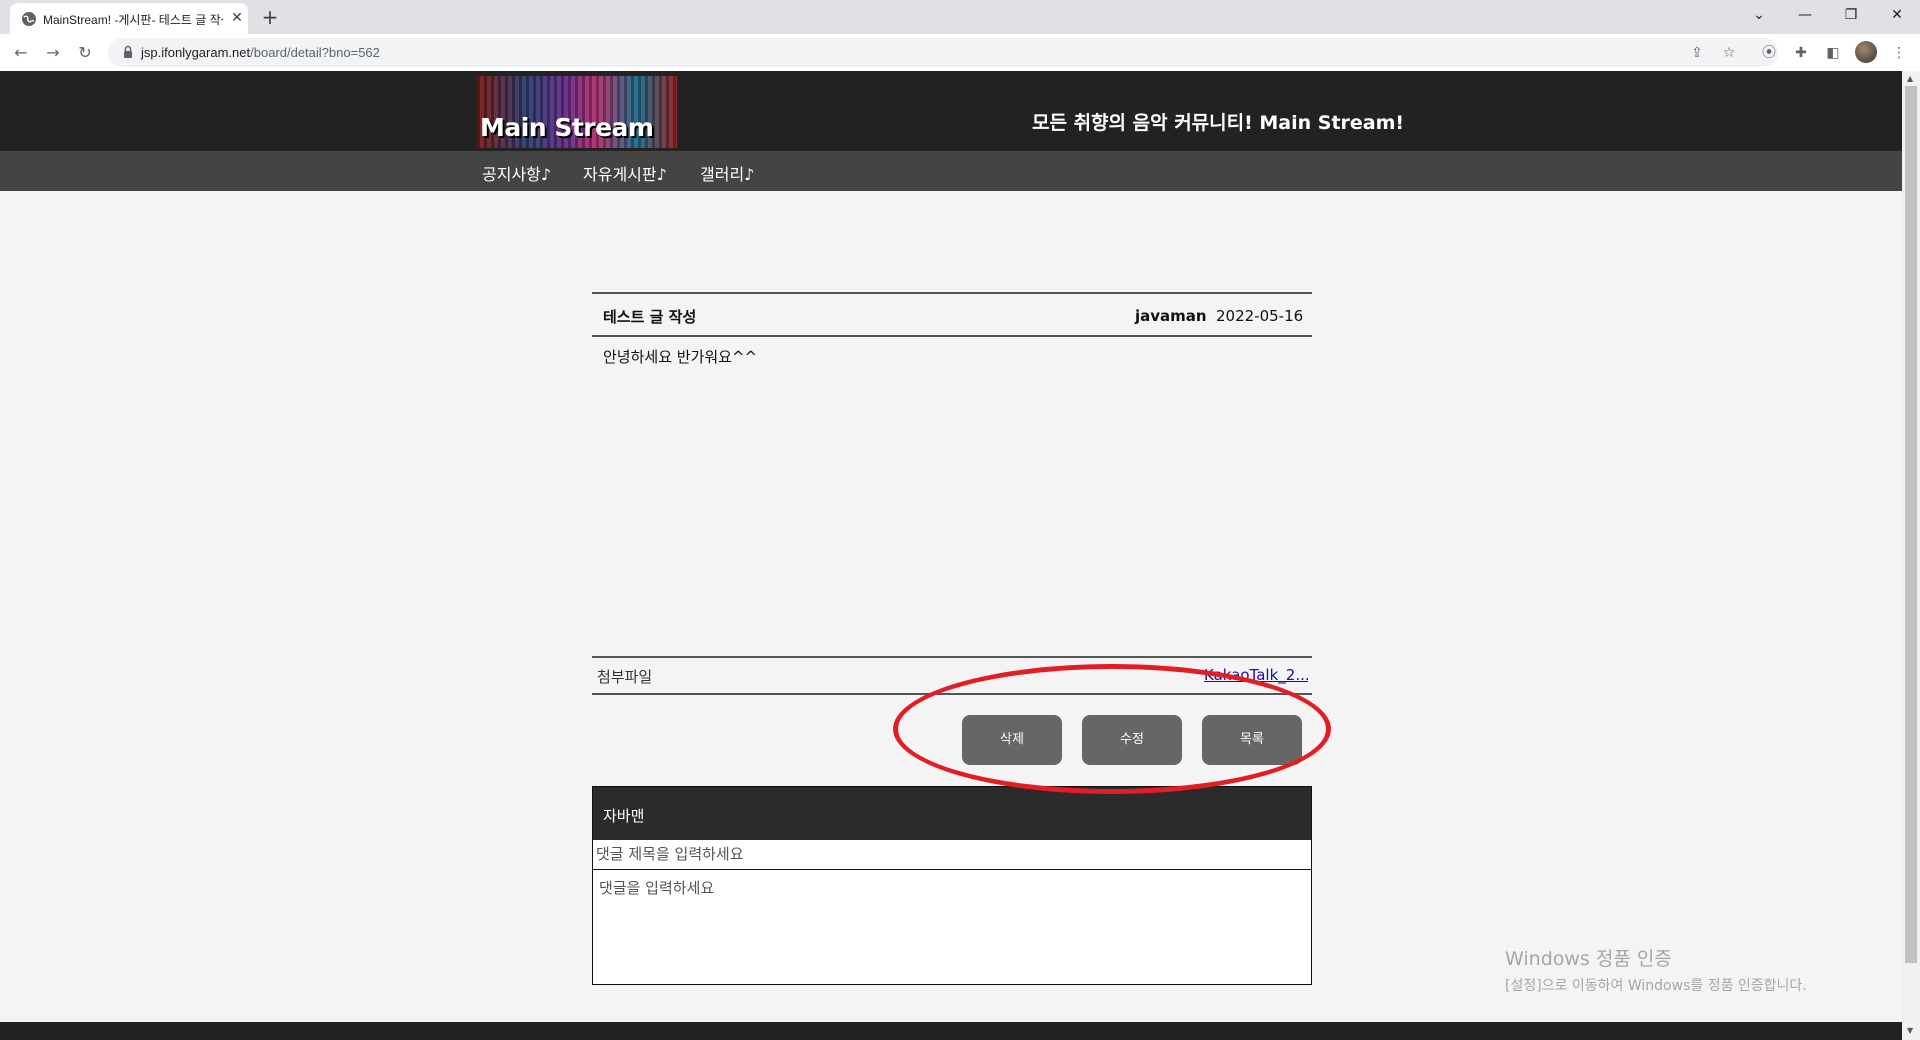 Image resolution: width=1920 pixels, height=1040 pixels. I want to click on extension-icon: ⦿, so click(1769, 53).